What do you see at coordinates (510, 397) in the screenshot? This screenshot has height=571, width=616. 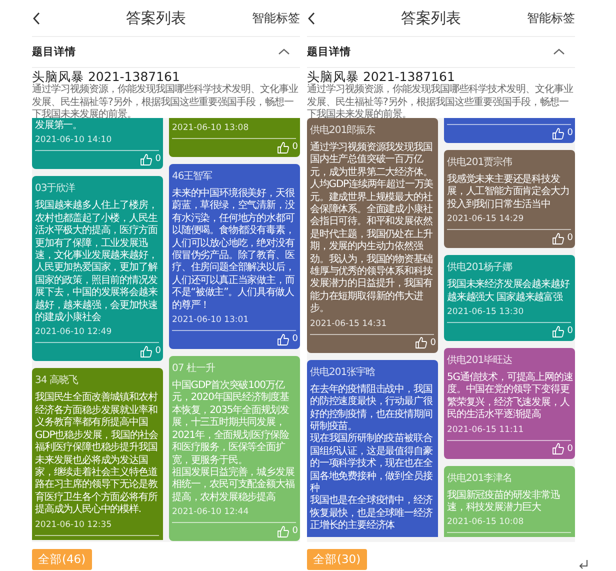 I see `answer-text: 5G通信技术，可提高上网的速度。中国在党的领导下变得更繁荣复兴，经济飞速发展，人民的生活水平逐渐提高` at bounding box center [510, 397].